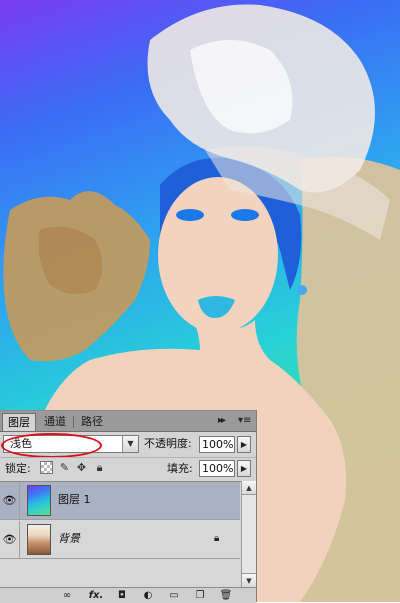 This screenshot has width=400, height=603. I want to click on opacity-label: 不透明度:, so click(168, 443).